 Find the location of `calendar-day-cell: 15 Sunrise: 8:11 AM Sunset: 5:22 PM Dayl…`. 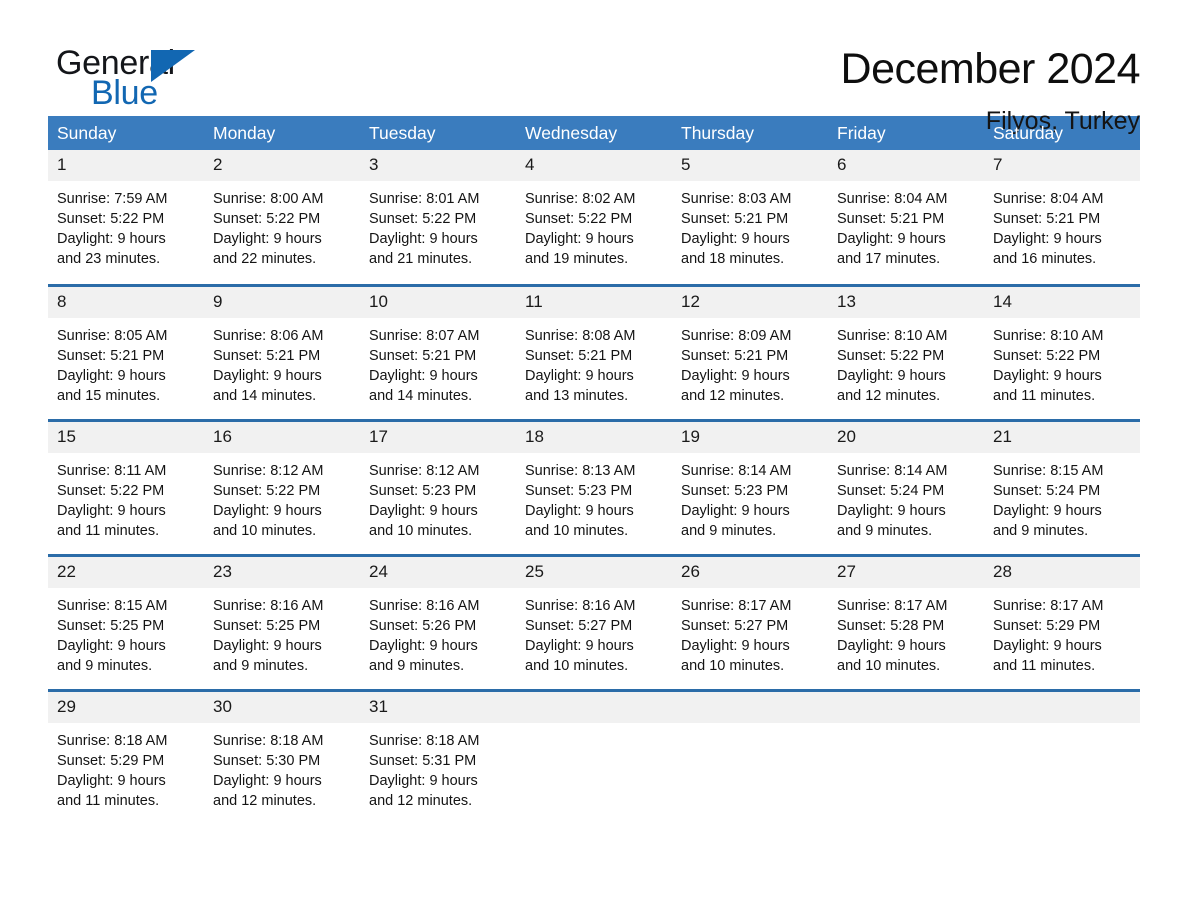

calendar-day-cell: 15 Sunrise: 8:11 AM Sunset: 5:22 PM Dayl… is located at coordinates (126, 486).